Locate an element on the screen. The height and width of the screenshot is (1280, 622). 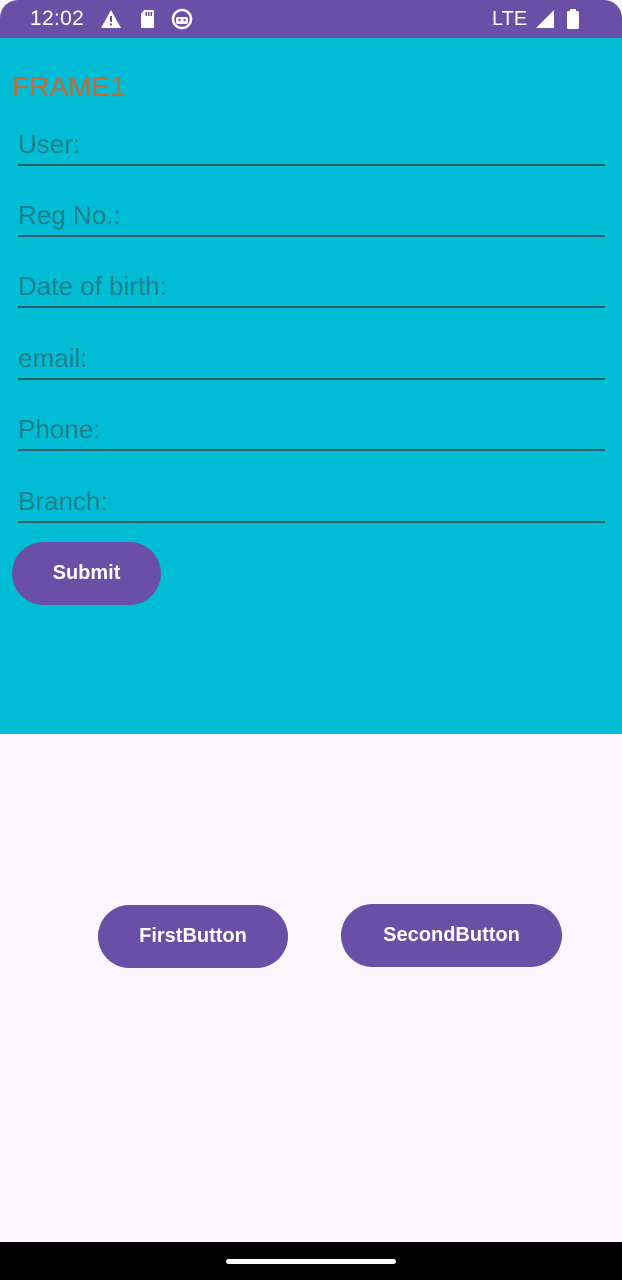
email-field: email: is located at coordinates (311, 361).